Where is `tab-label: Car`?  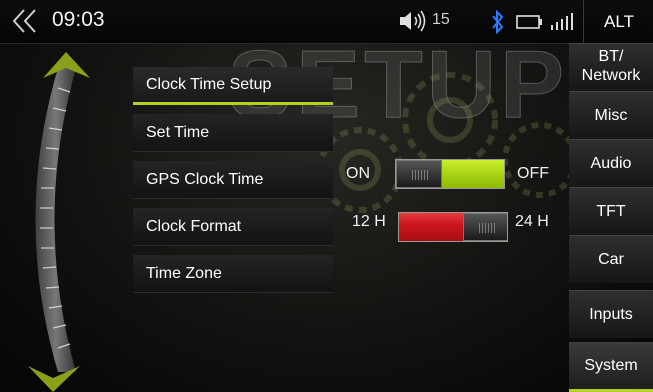 tab-label: Car is located at coordinates (611, 259).